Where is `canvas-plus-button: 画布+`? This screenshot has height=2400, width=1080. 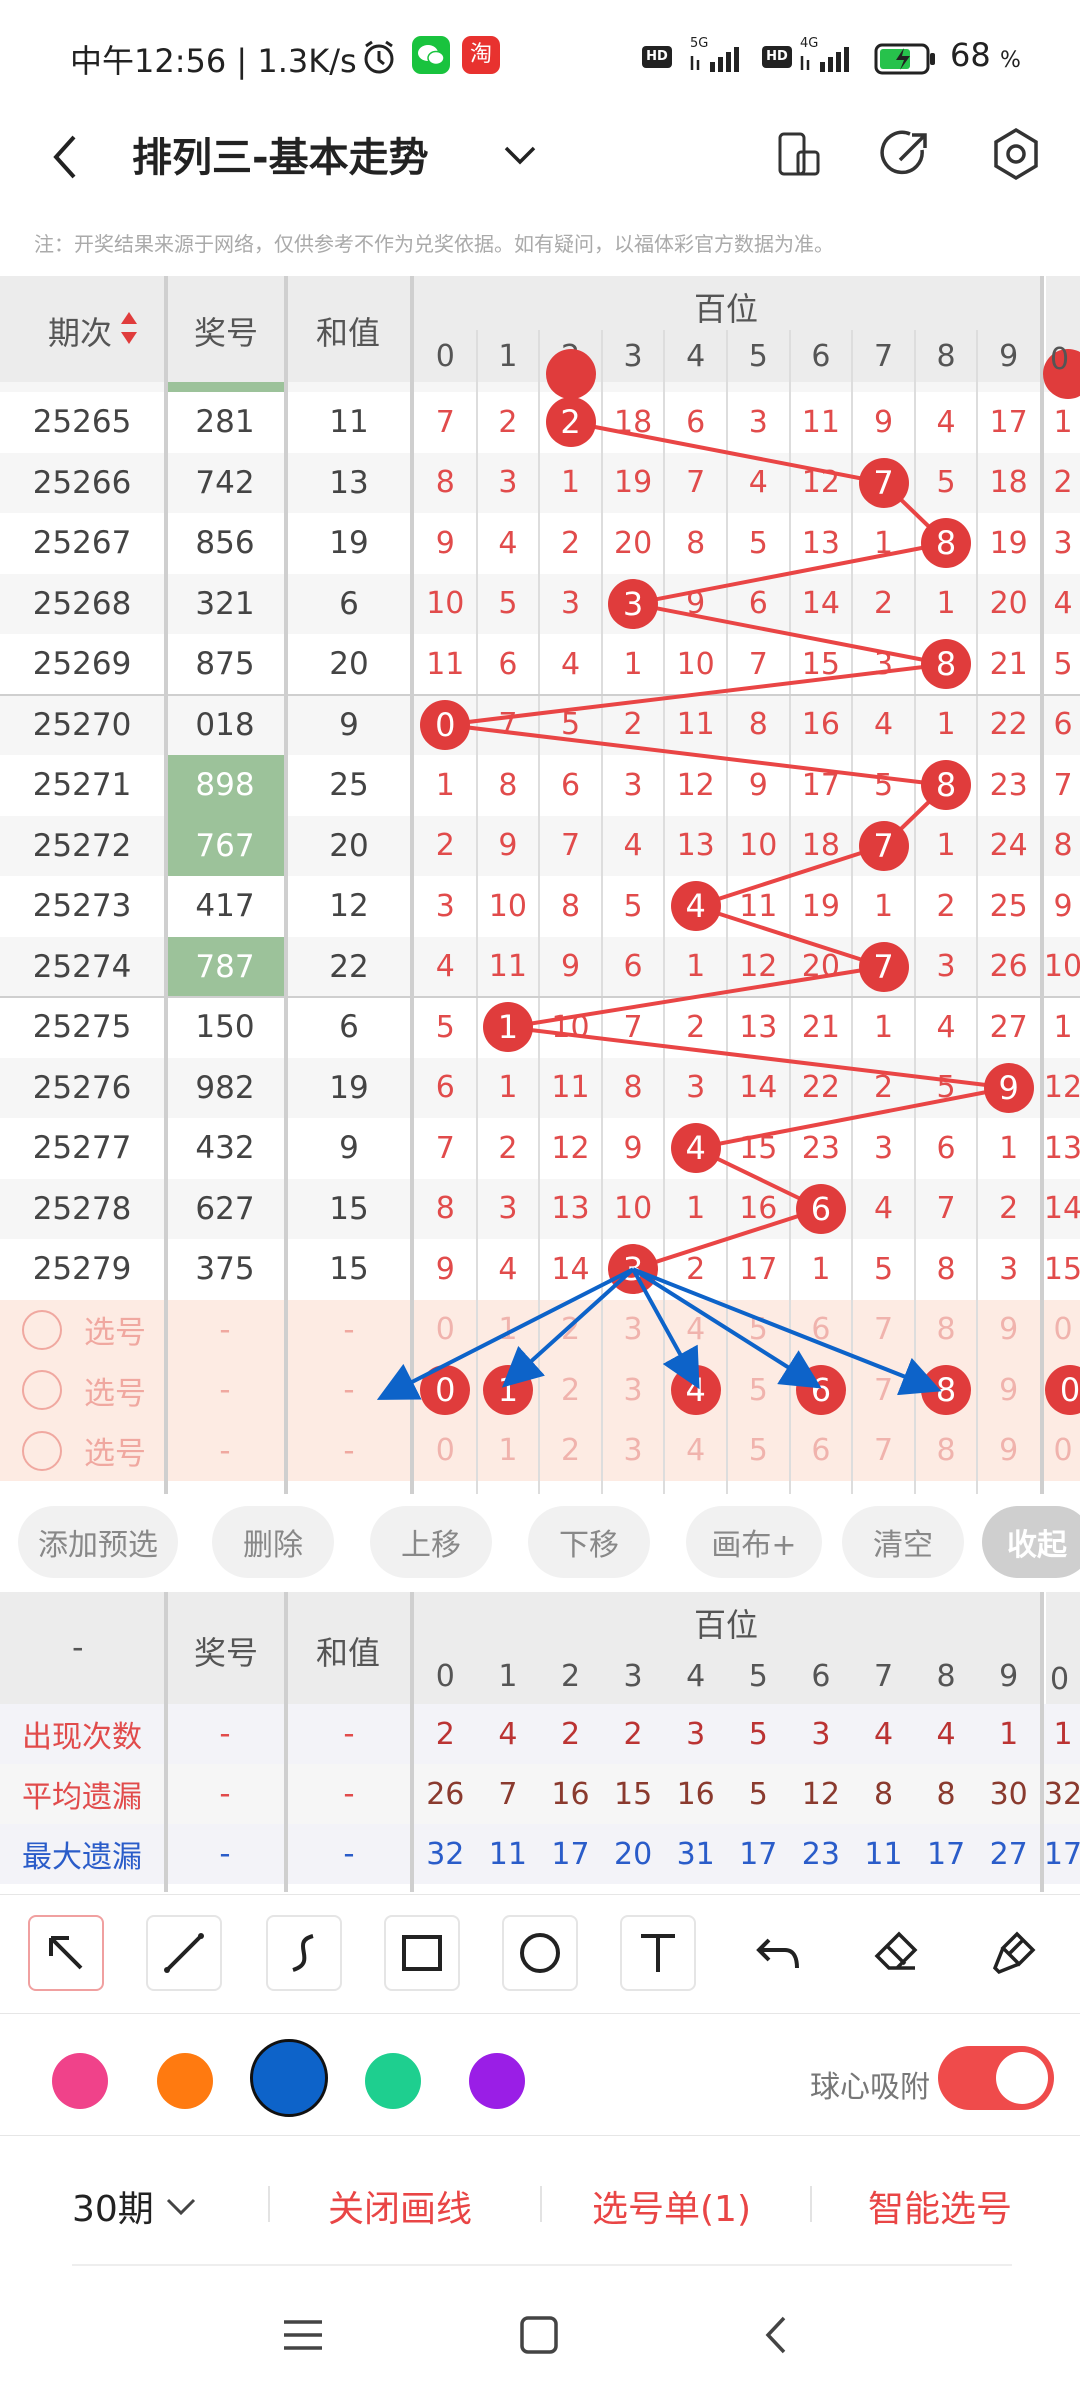
canvas-plus-button: 画布+ is located at coordinates (754, 1542).